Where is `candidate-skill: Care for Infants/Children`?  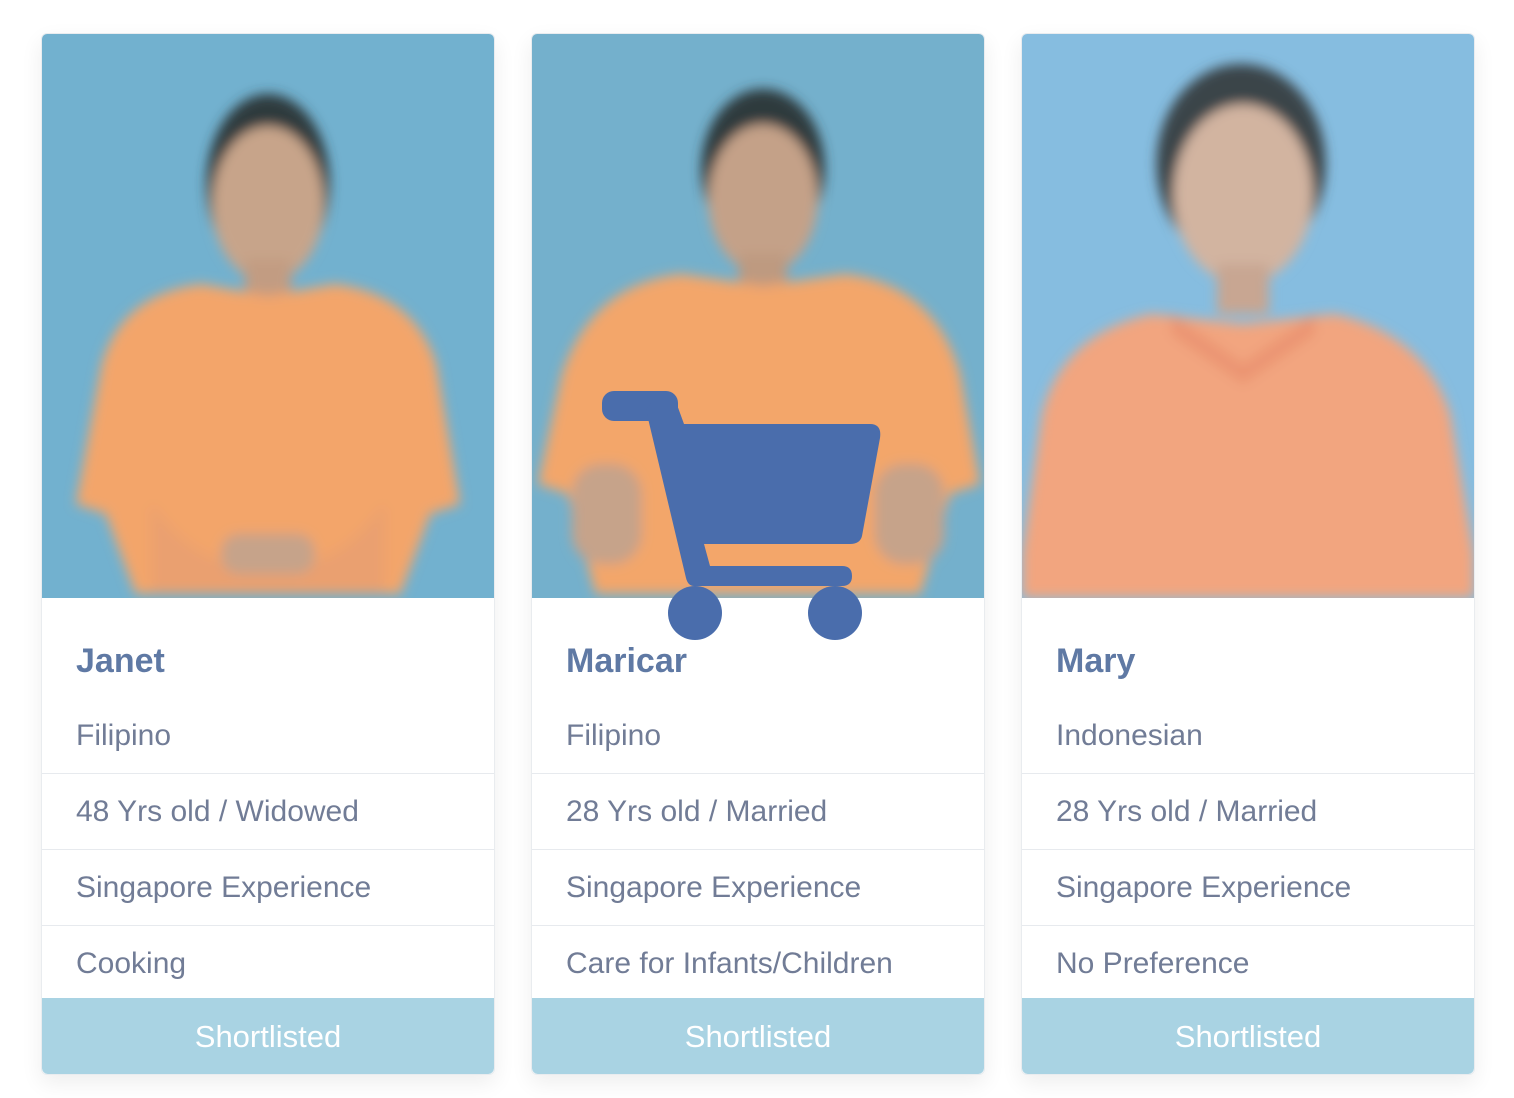 candidate-skill: Care for Infants/Children is located at coordinates (729, 963).